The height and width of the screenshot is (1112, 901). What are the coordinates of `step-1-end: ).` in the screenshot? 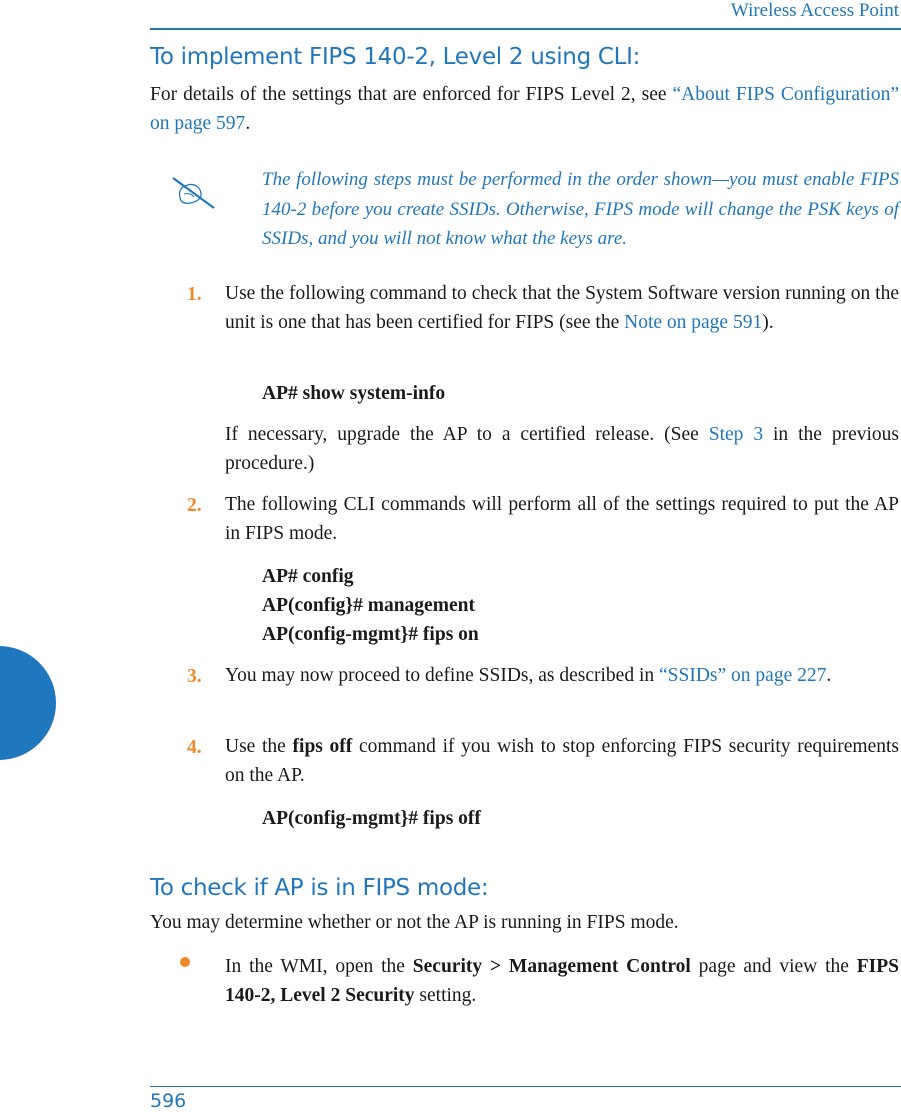 It's located at (768, 322).